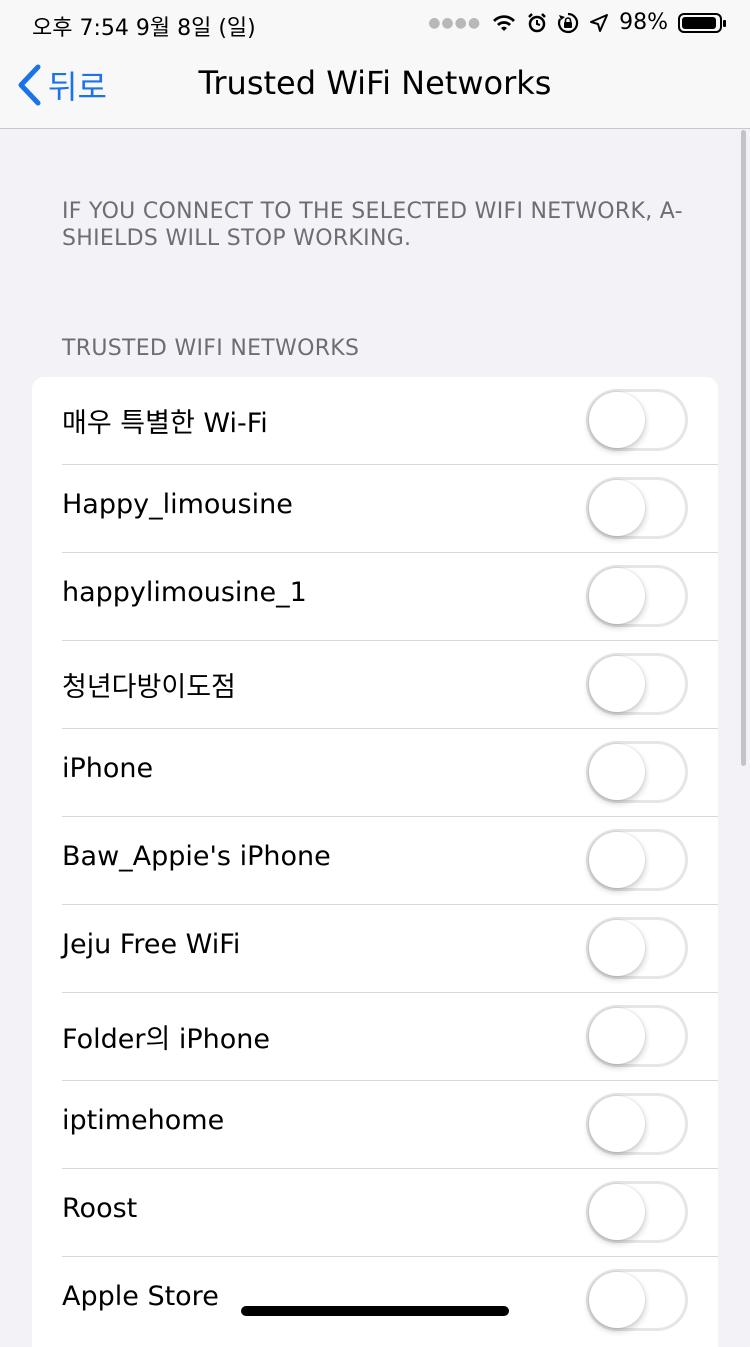 Image resolution: width=750 pixels, height=1347 pixels. I want to click on network-name: 매우 특별한 Wi-Fi, so click(165, 423).